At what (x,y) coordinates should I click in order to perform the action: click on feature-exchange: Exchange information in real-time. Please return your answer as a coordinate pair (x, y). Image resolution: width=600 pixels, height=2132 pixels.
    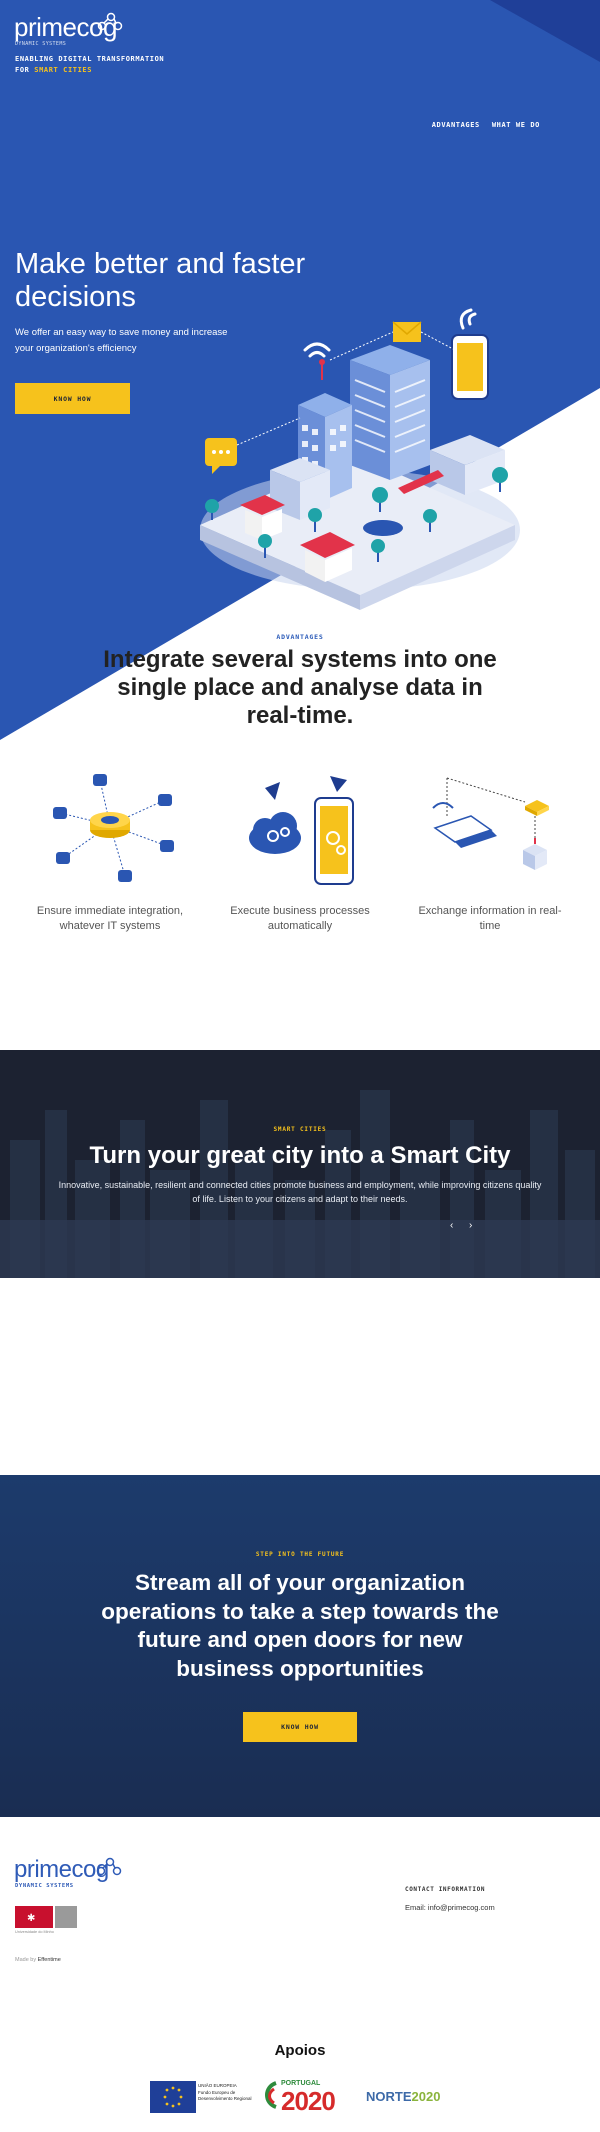
    Looking at the image, I should click on (490, 851).